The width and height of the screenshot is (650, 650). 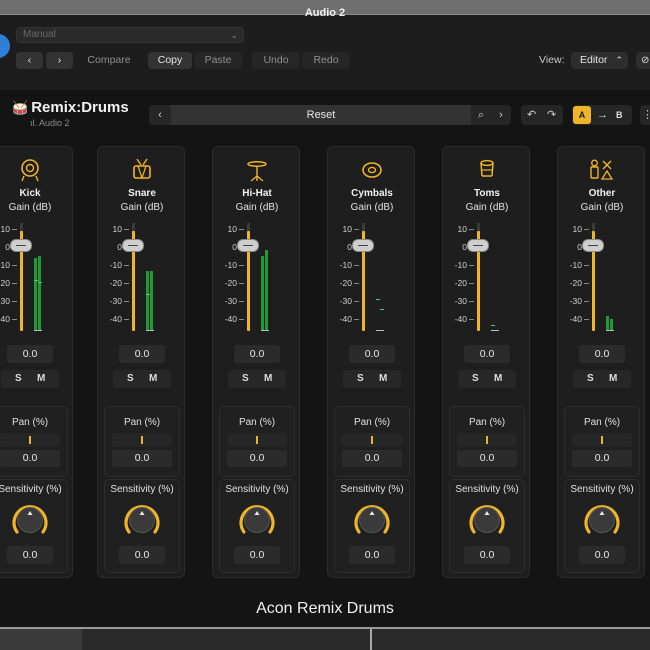 I want to click on next-preset-button: ›, so click(x=59, y=60).